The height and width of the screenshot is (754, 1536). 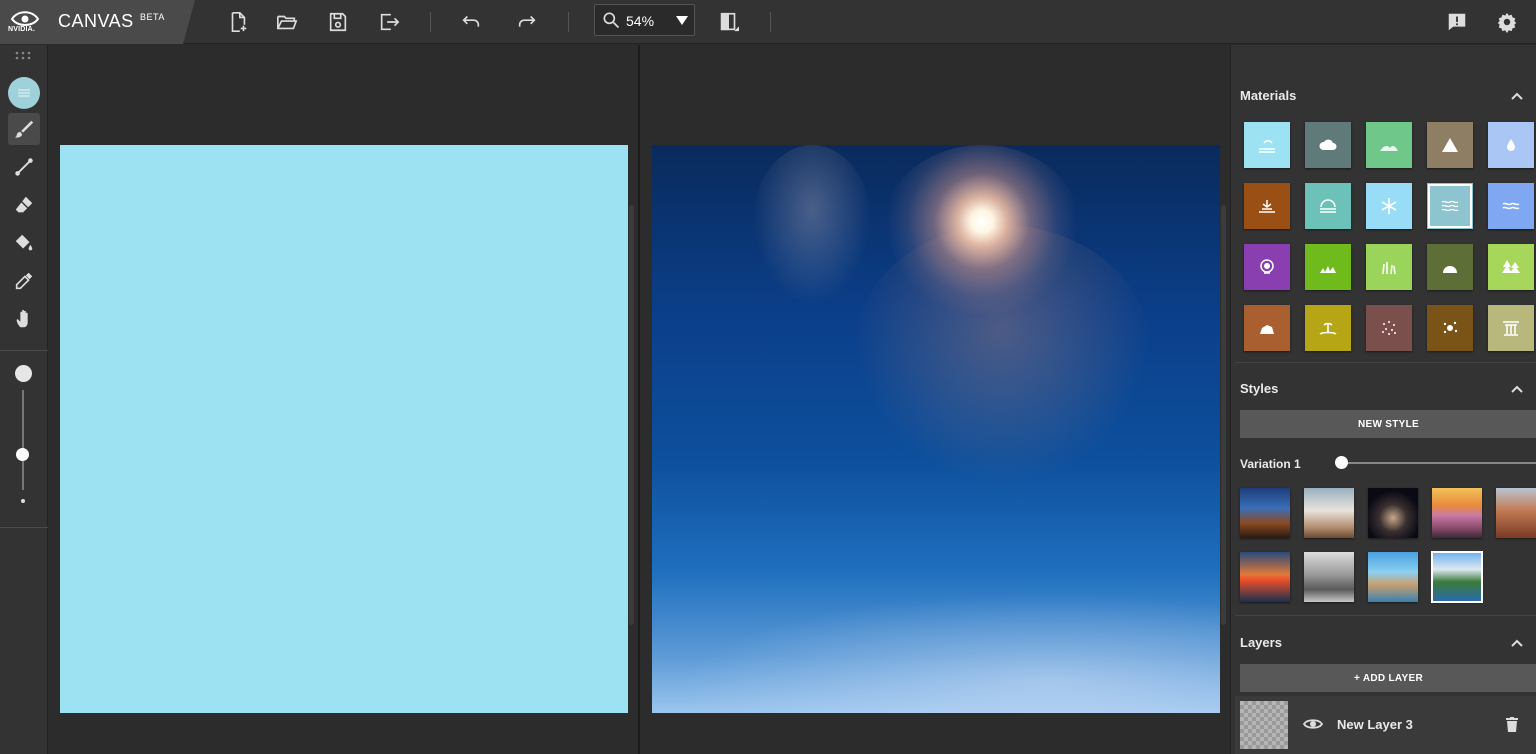 I want to click on left-toolbar, so click(x=24, y=399).